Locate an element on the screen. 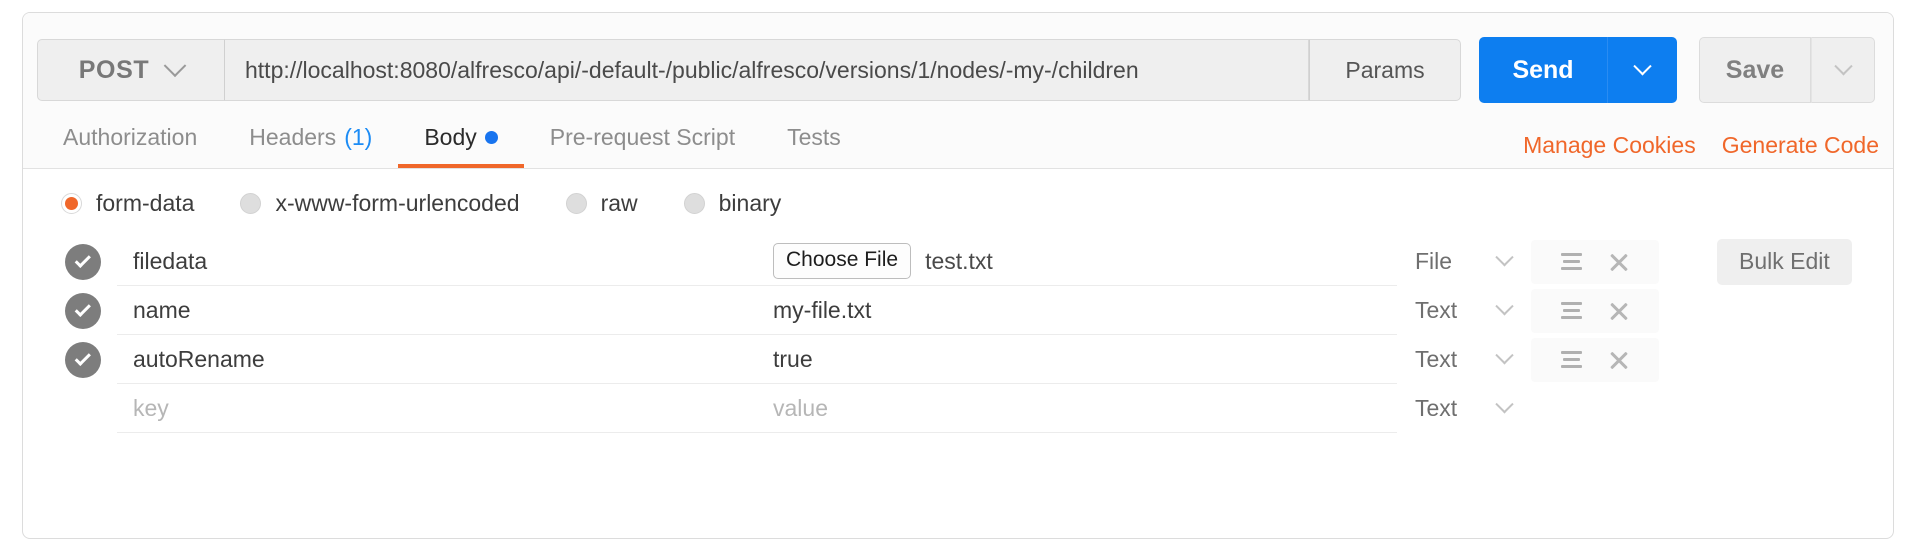 This screenshot has width=1916, height=558. value-type-label: File is located at coordinates (1434, 261).